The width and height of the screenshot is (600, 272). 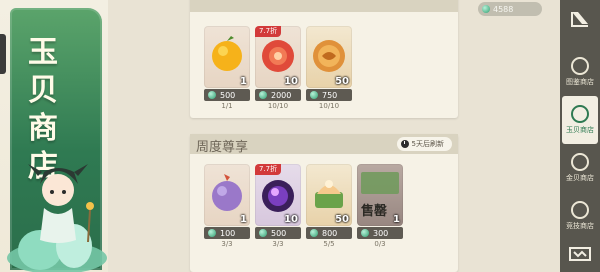 I want to click on item-card: 售罄 1, so click(x=380, y=195).